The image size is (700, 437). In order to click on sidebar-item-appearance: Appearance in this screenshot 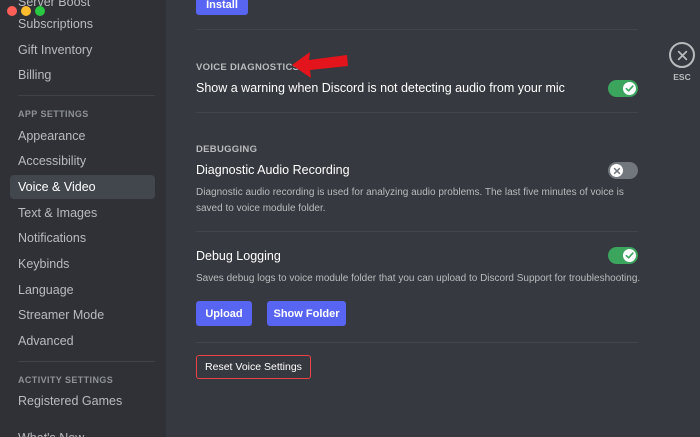, I will do `click(82, 136)`.